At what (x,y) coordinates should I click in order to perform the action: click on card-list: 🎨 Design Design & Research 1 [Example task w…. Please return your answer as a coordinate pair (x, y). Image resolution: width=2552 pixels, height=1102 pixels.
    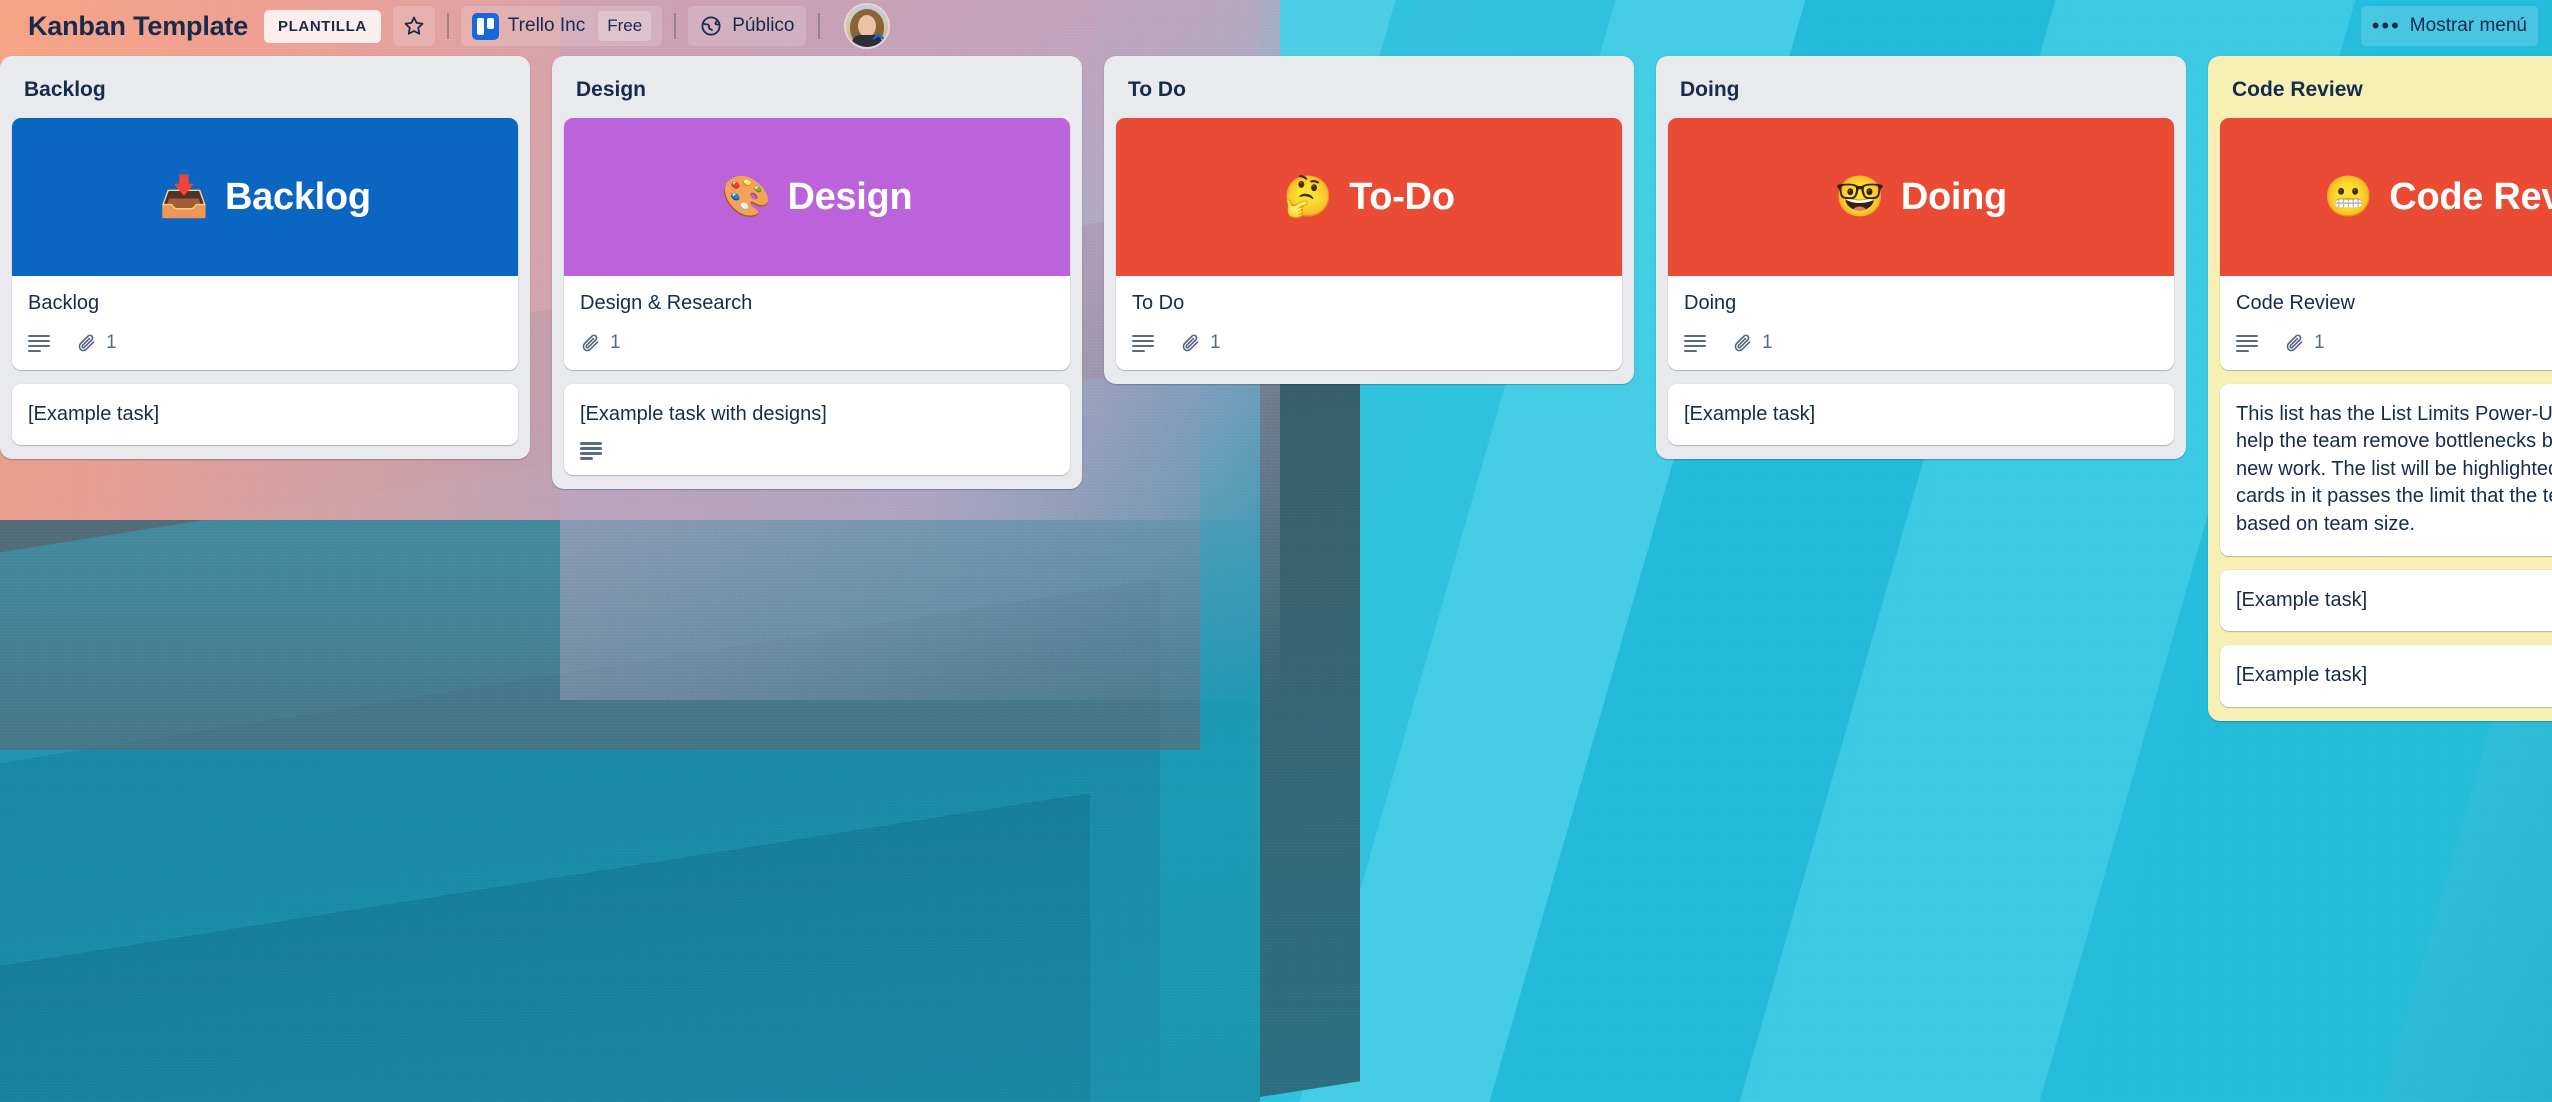
    Looking at the image, I should click on (817, 297).